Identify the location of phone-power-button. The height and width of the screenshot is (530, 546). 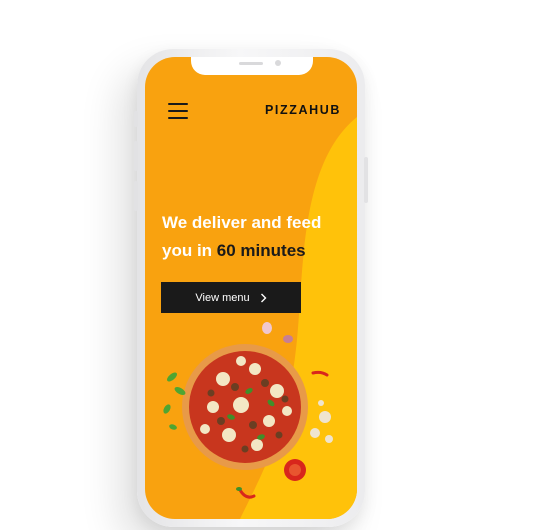
(366, 180).